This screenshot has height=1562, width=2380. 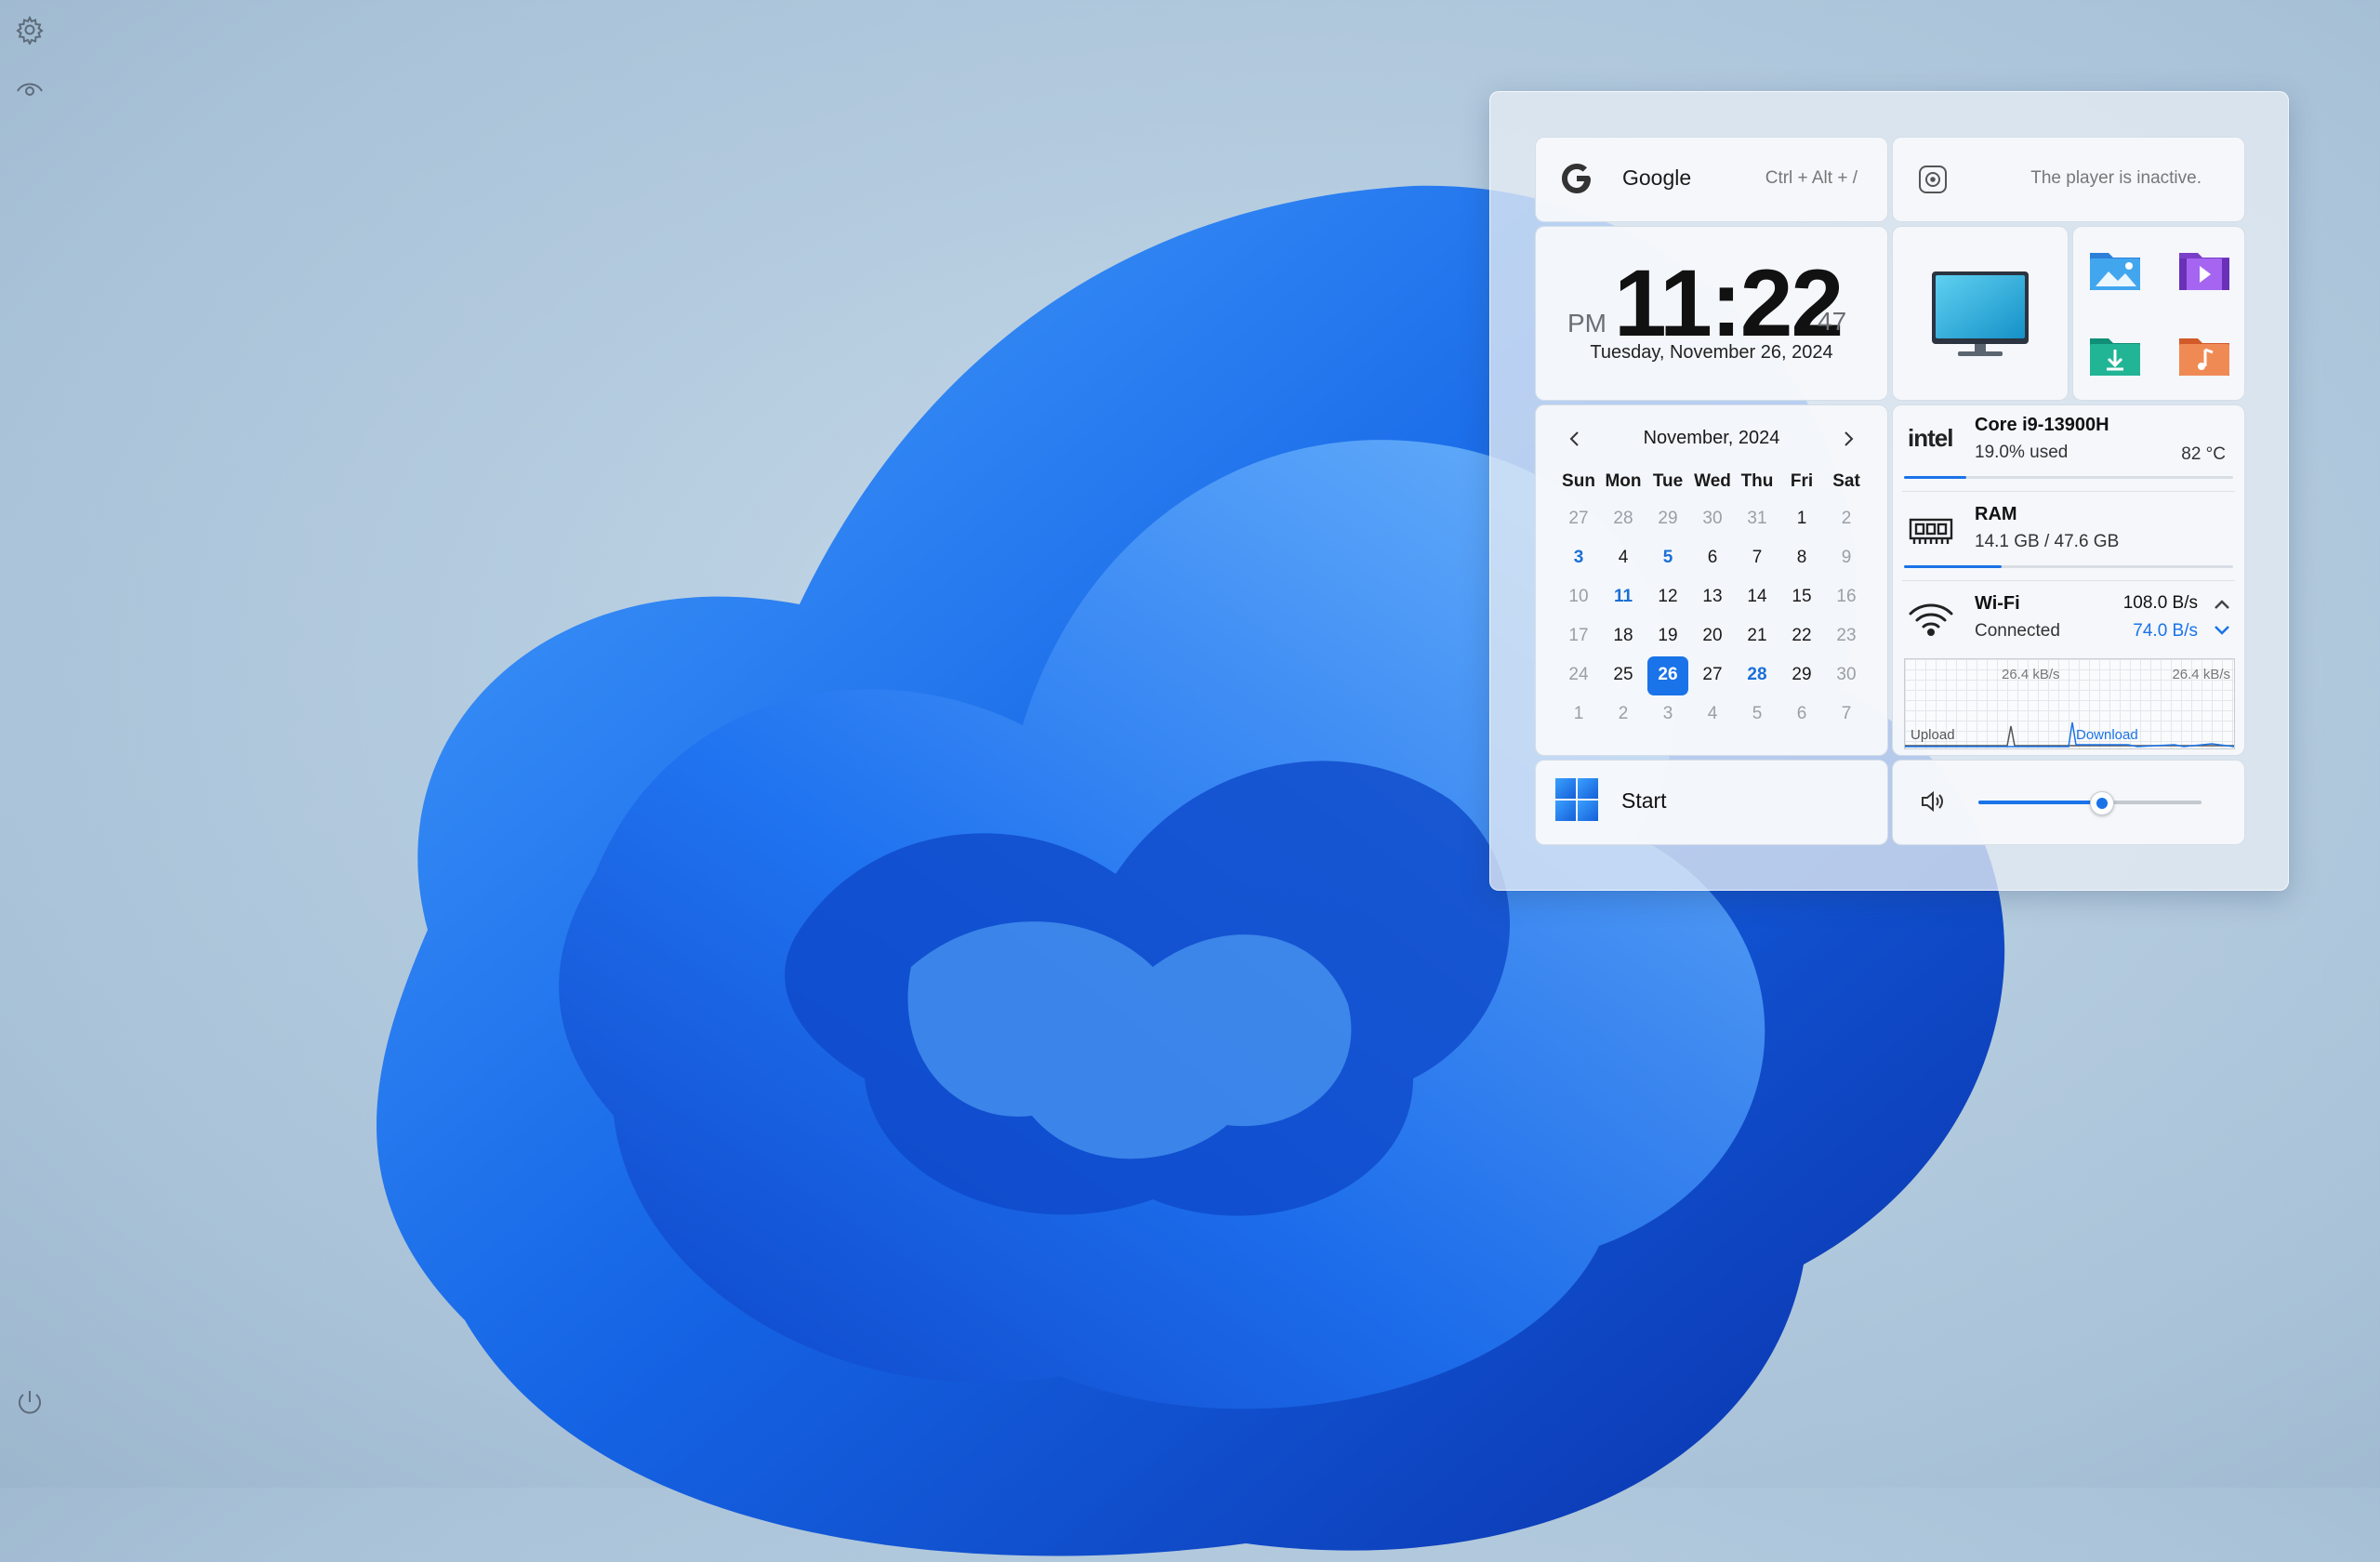 What do you see at coordinates (2222, 630) in the screenshot?
I see `download-arrow-icon` at bounding box center [2222, 630].